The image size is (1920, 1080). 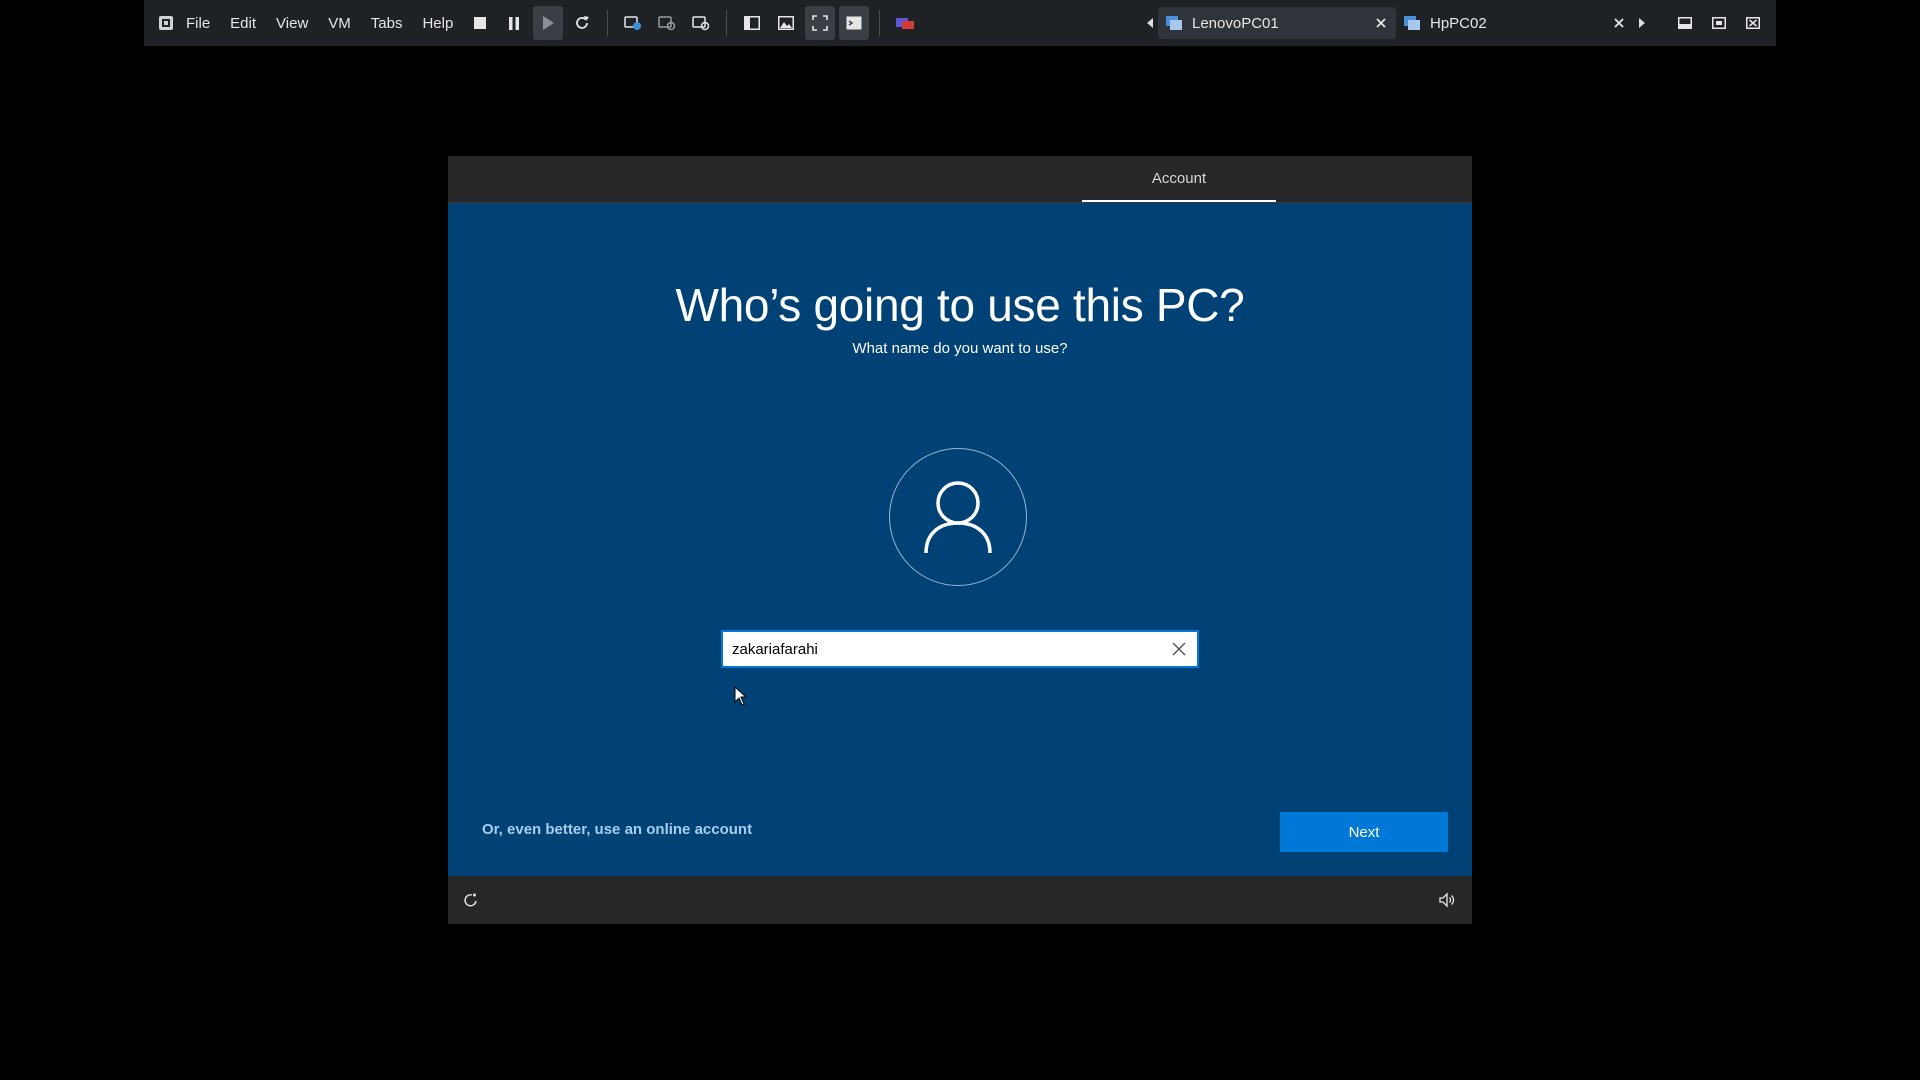 I want to click on close-window-icon, so click(x=1753, y=23).